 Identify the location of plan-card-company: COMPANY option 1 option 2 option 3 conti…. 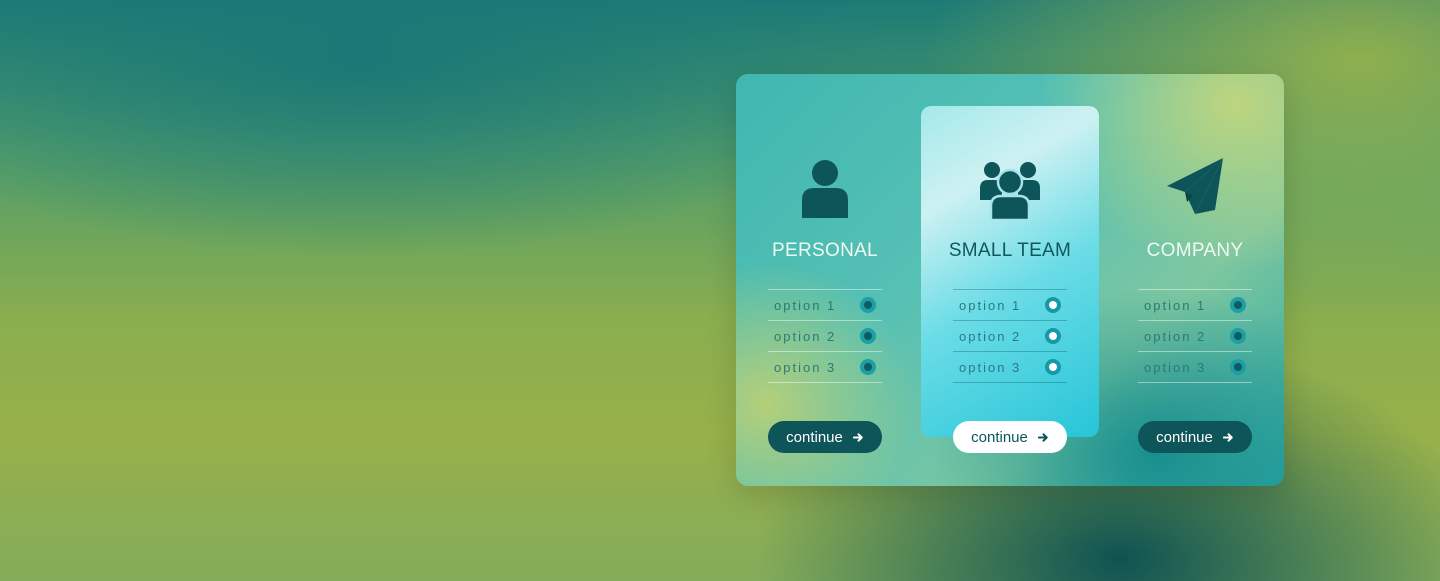
(1195, 280).